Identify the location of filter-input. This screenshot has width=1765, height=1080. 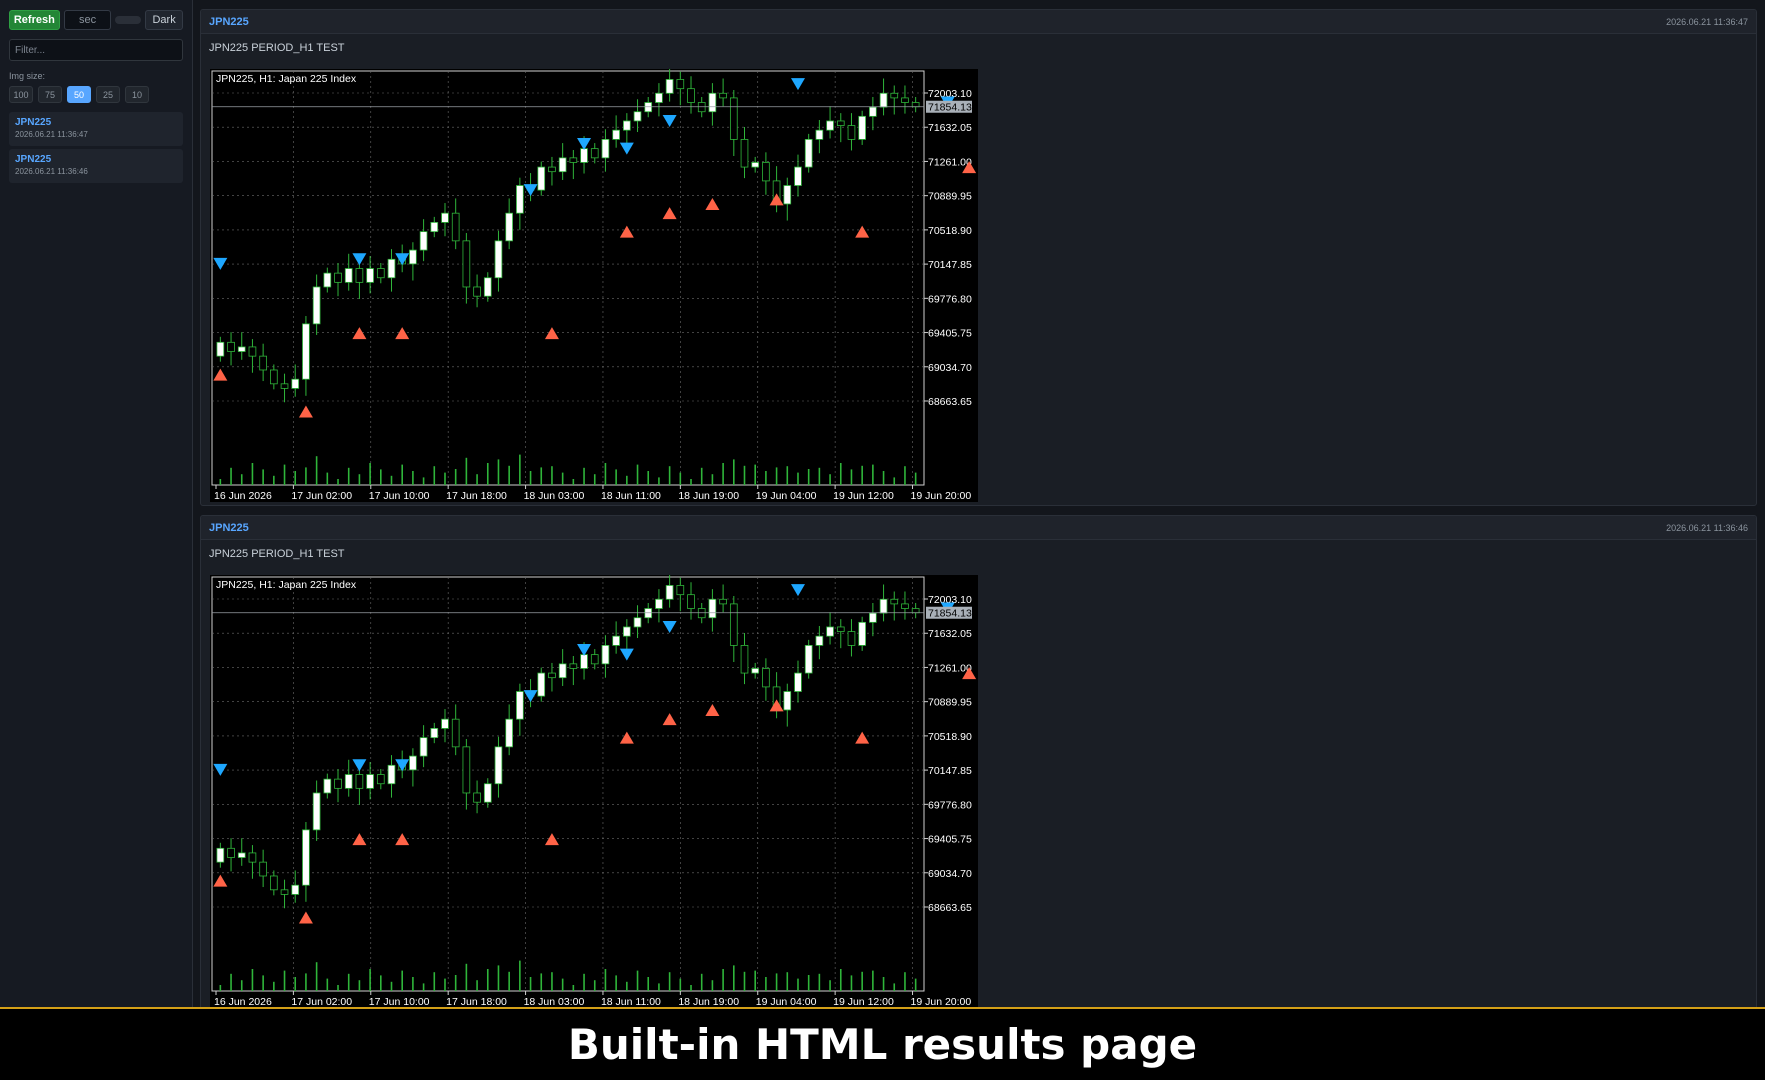
(96, 50).